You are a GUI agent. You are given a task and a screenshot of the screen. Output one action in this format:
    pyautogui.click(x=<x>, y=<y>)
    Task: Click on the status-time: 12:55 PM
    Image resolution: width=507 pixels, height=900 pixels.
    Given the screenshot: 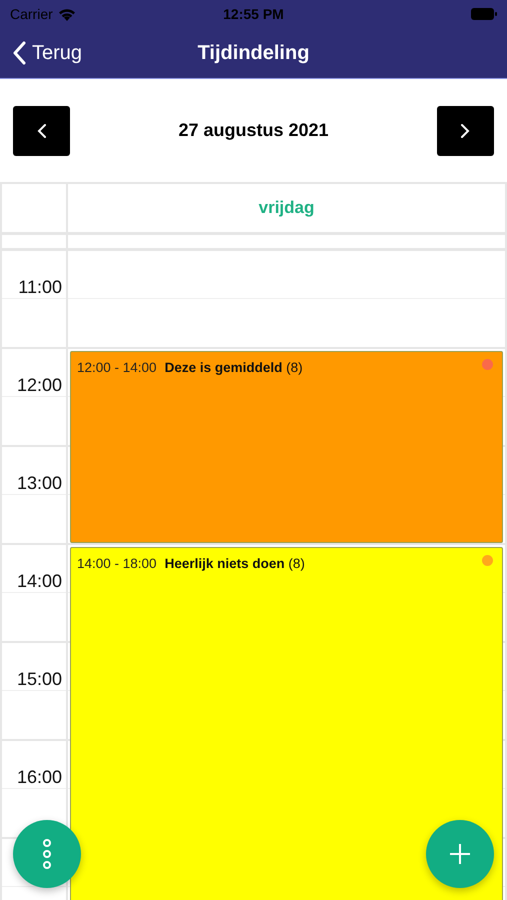 What is the action you would take?
    pyautogui.click(x=253, y=14)
    